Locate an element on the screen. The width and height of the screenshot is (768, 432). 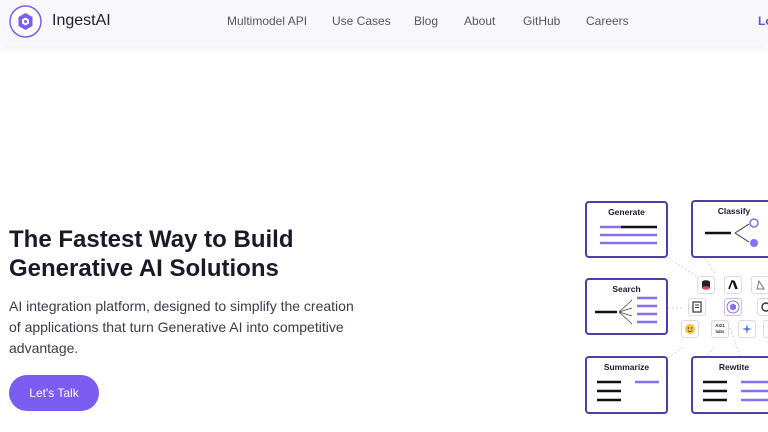
summarize-card: Summarize is located at coordinates (626, 385).